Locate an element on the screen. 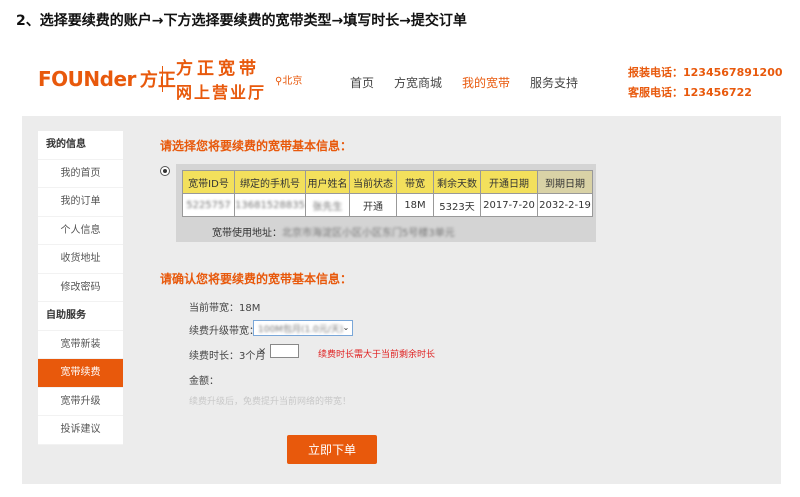 This screenshot has width=800, height=497. main-nav: 首页 方宽商城 我的宽带 服务支持 is located at coordinates (474, 82).